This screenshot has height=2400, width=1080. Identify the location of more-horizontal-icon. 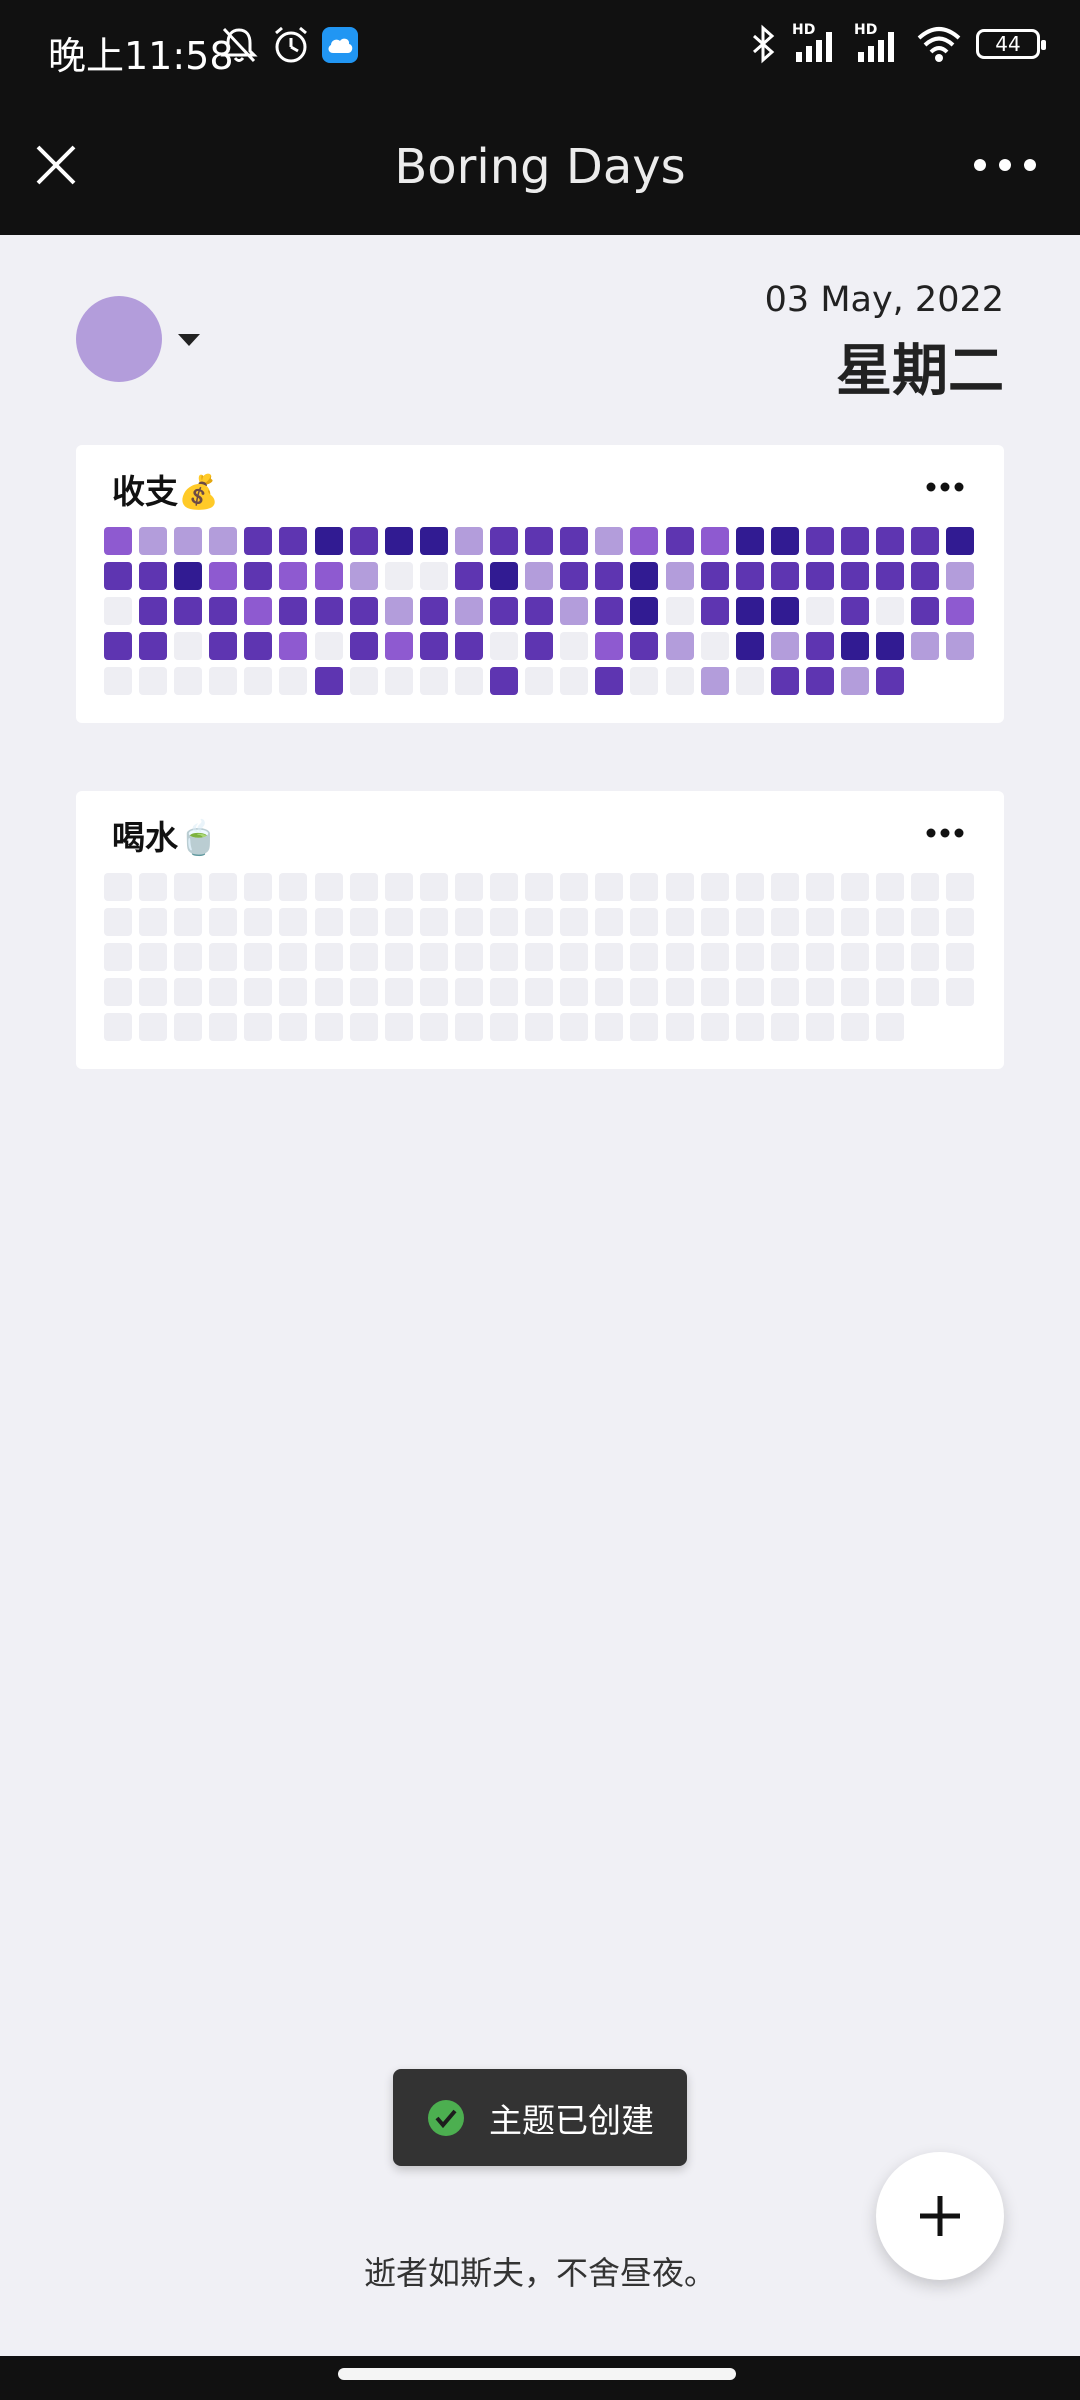
(1005, 165).